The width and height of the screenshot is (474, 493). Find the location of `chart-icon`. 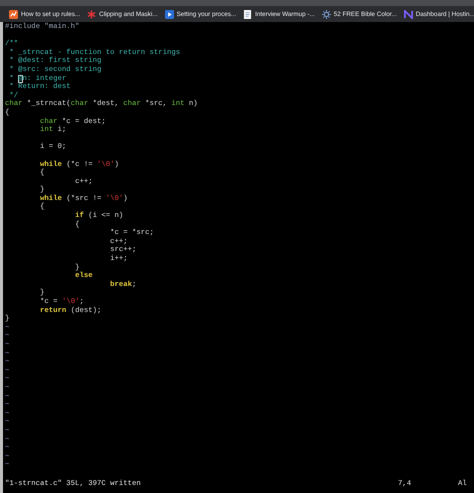

chart-icon is located at coordinates (13, 14).